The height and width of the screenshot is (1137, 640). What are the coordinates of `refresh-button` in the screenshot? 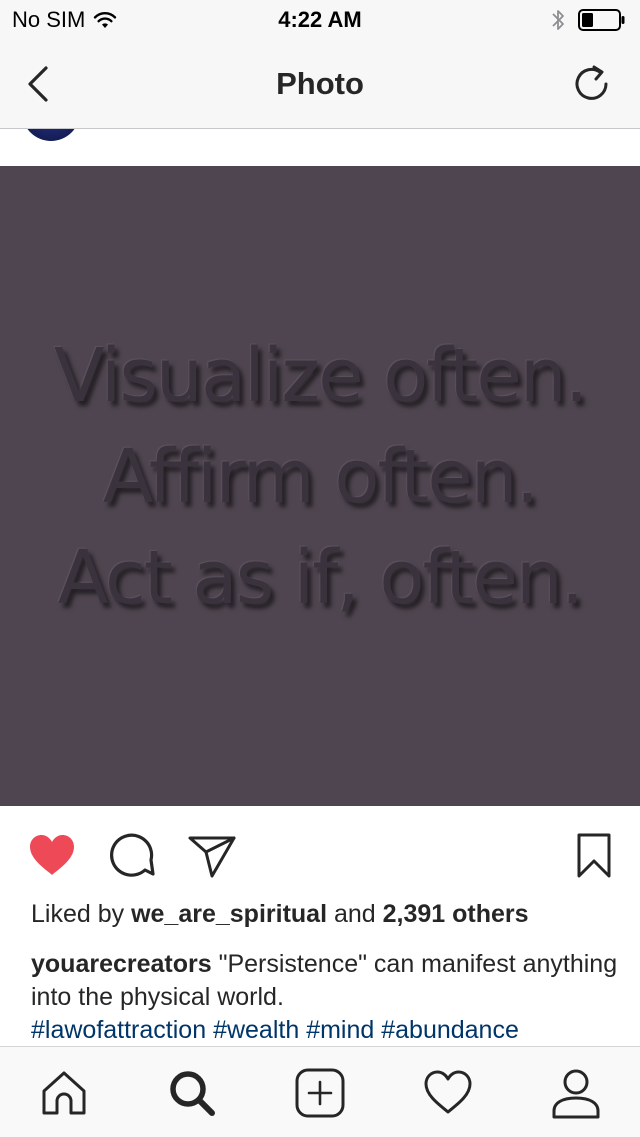 It's located at (592, 84).